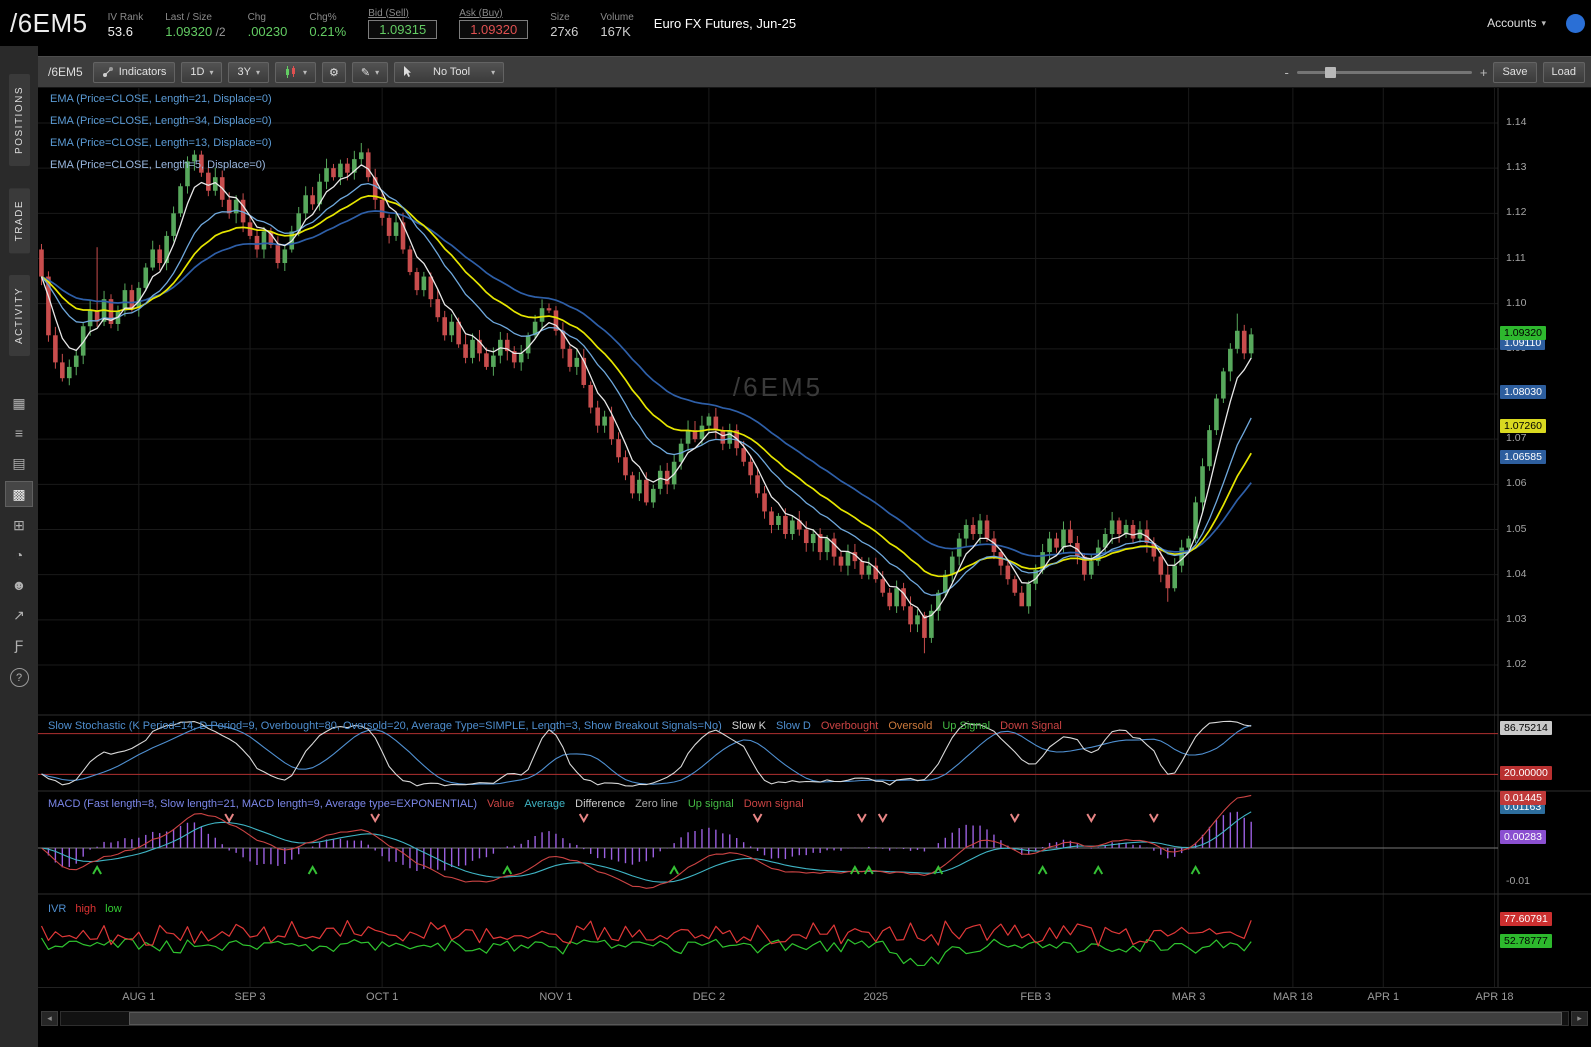 Image resolution: width=1591 pixels, height=1047 pixels. I want to click on axis-value-box: 52.78777, so click(1526, 940).